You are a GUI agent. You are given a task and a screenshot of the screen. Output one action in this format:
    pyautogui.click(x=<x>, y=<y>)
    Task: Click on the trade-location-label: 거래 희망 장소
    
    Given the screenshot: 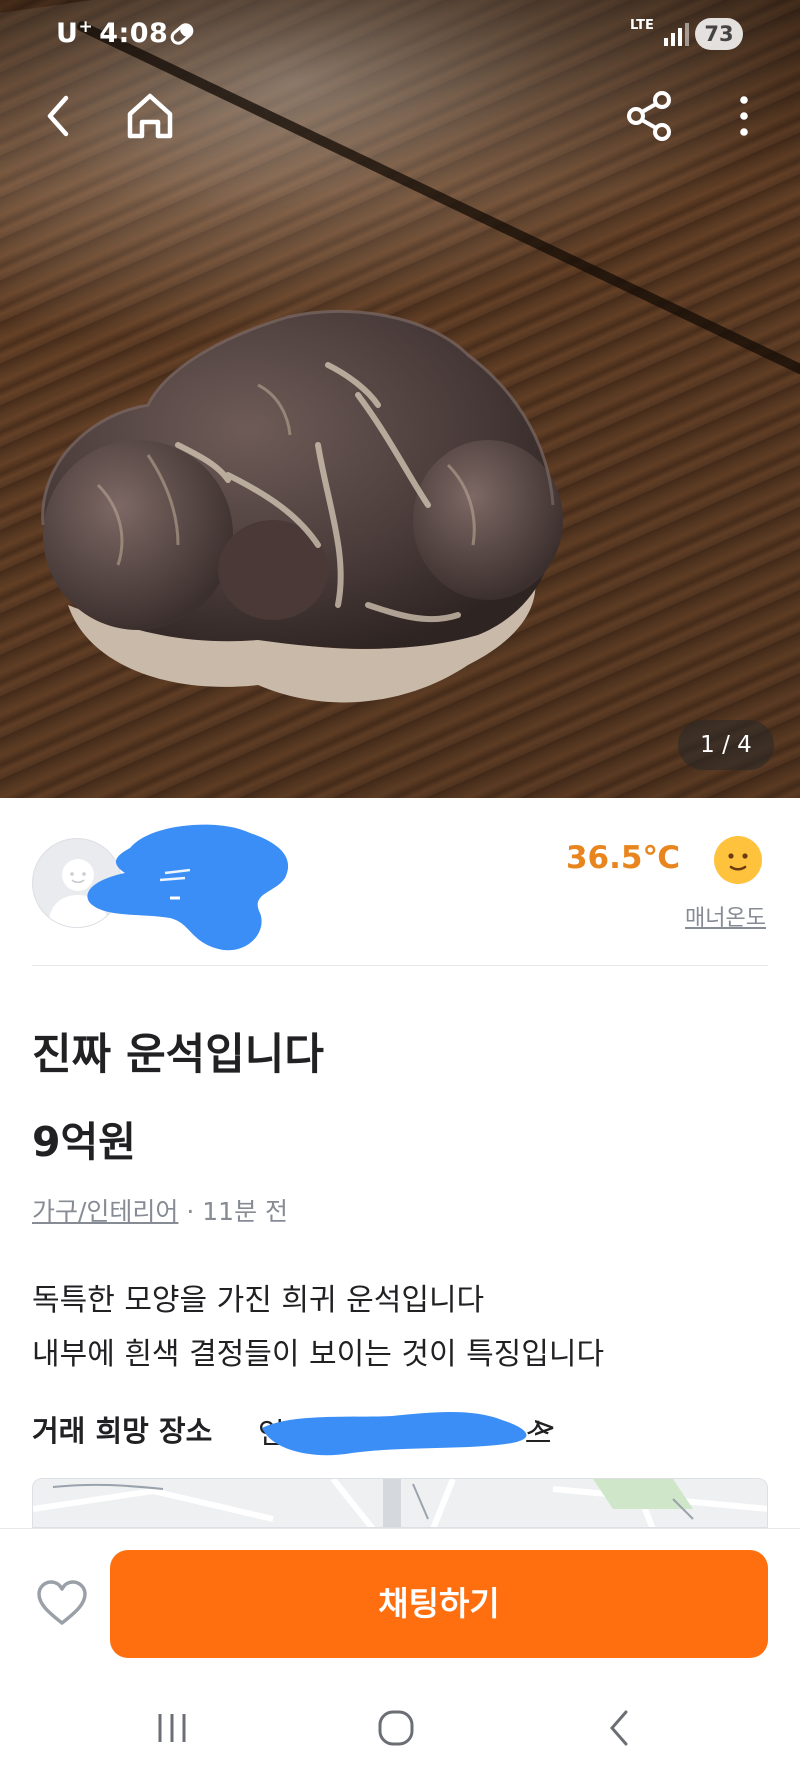 What is the action you would take?
    pyautogui.click(x=122, y=1431)
    